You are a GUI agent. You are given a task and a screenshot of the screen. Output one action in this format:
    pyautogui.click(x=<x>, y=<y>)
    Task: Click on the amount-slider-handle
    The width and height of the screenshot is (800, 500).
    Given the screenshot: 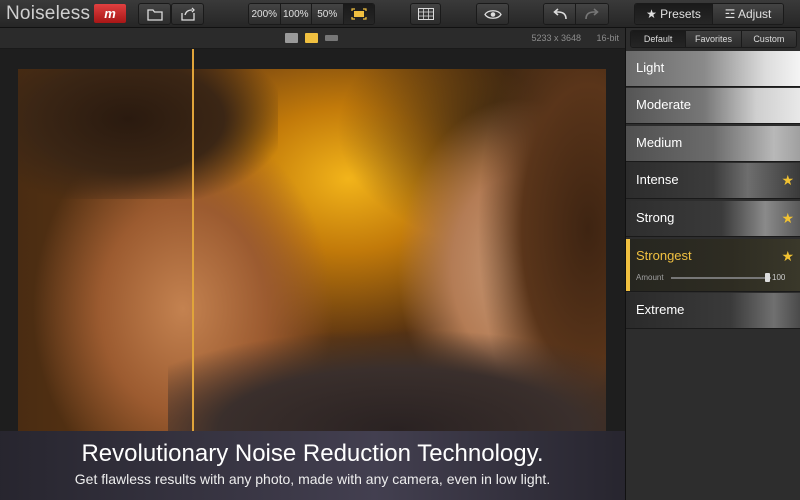 What is the action you would take?
    pyautogui.click(x=767, y=277)
    